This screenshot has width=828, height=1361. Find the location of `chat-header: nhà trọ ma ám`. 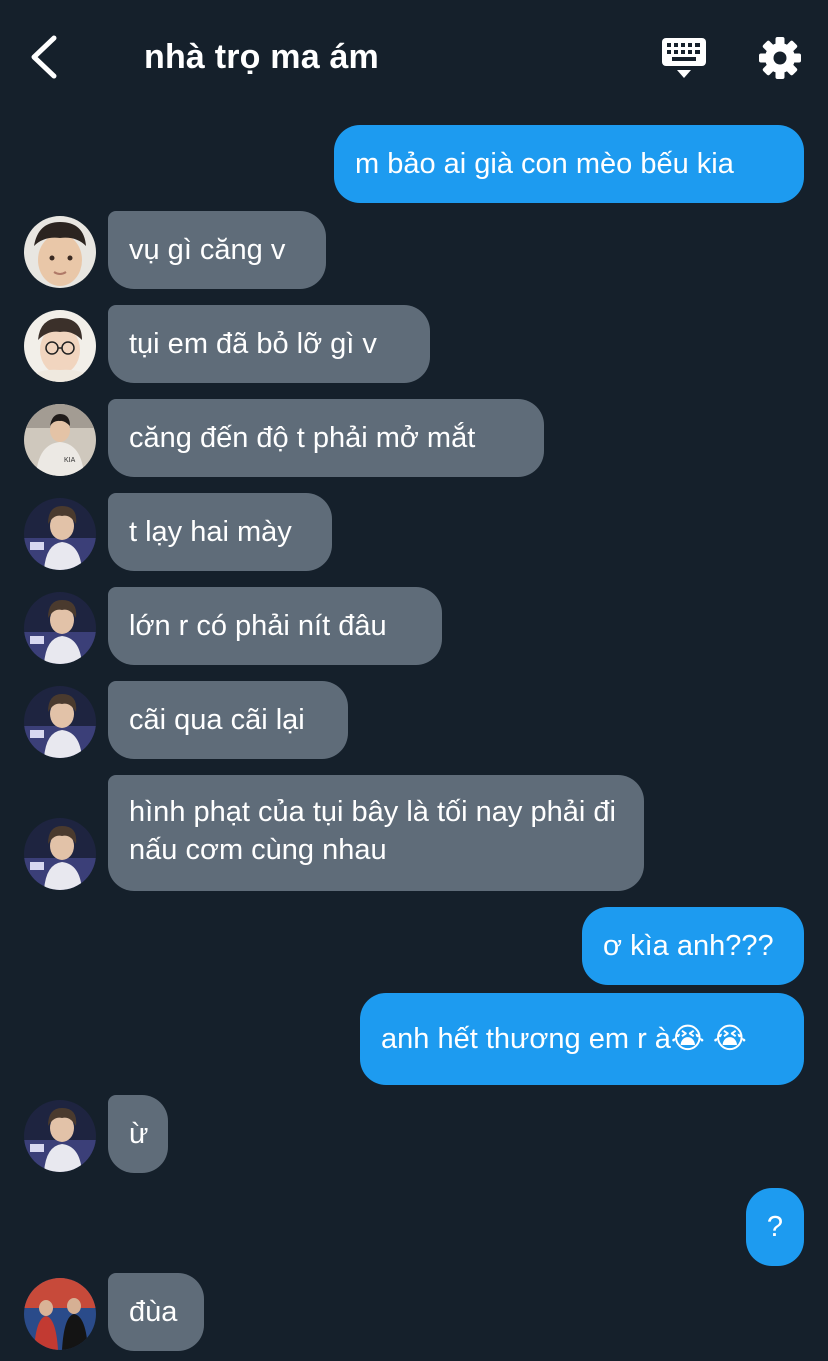

chat-header: nhà trọ ma ám is located at coordinates (414, 56).